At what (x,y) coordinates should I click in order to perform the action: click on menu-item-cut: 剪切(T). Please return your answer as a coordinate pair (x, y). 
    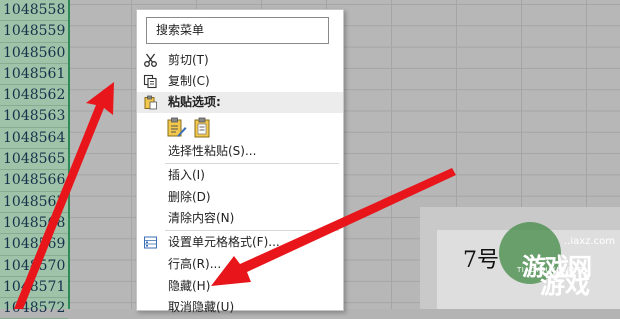
    Looking at the image, I should click on (240, 60).